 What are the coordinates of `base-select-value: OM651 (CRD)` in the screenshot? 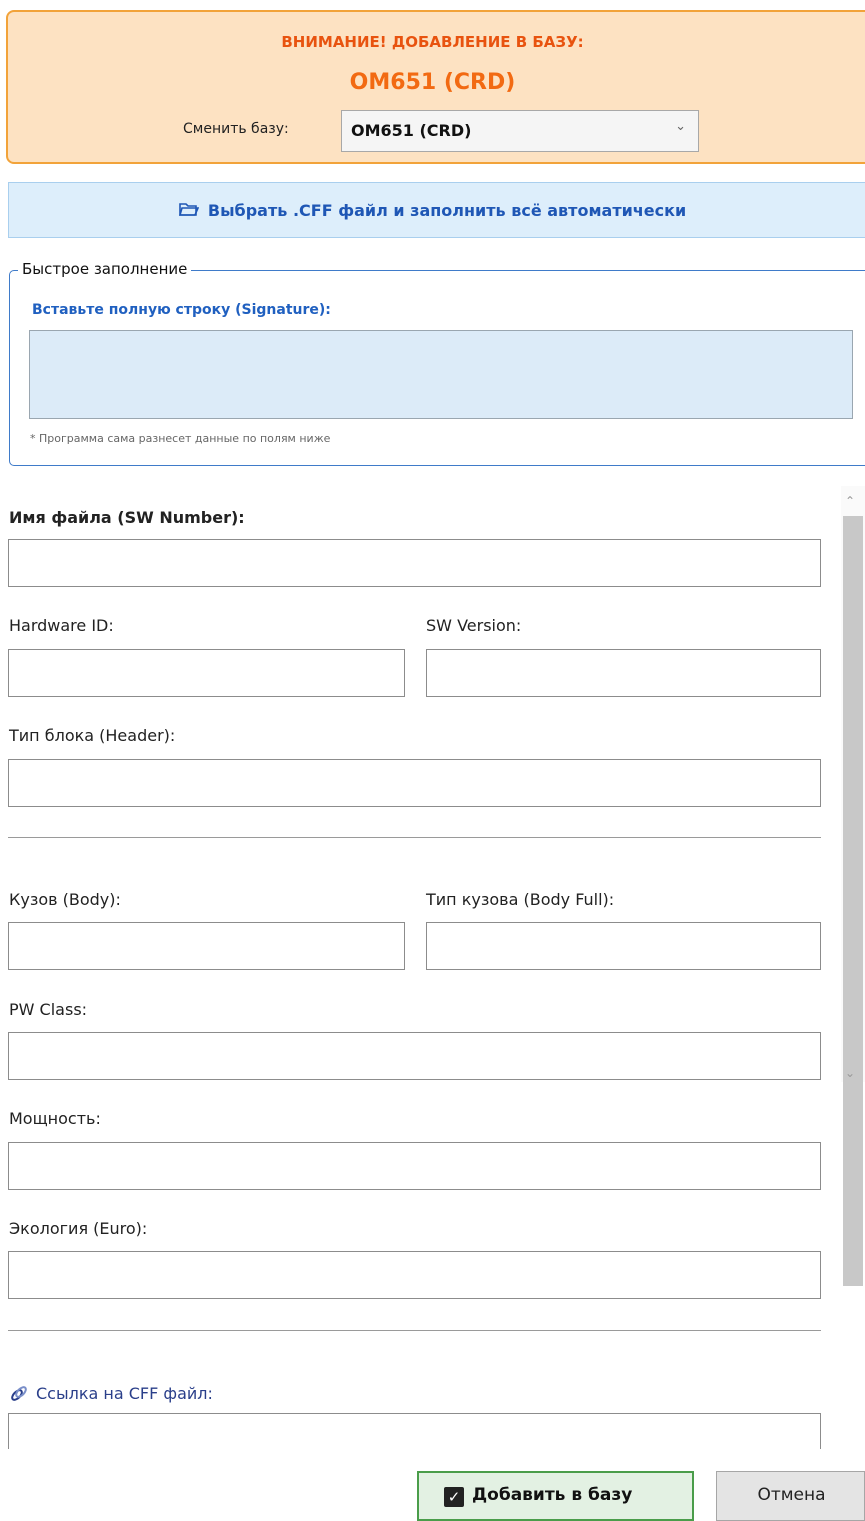 It's located at (411, 130).